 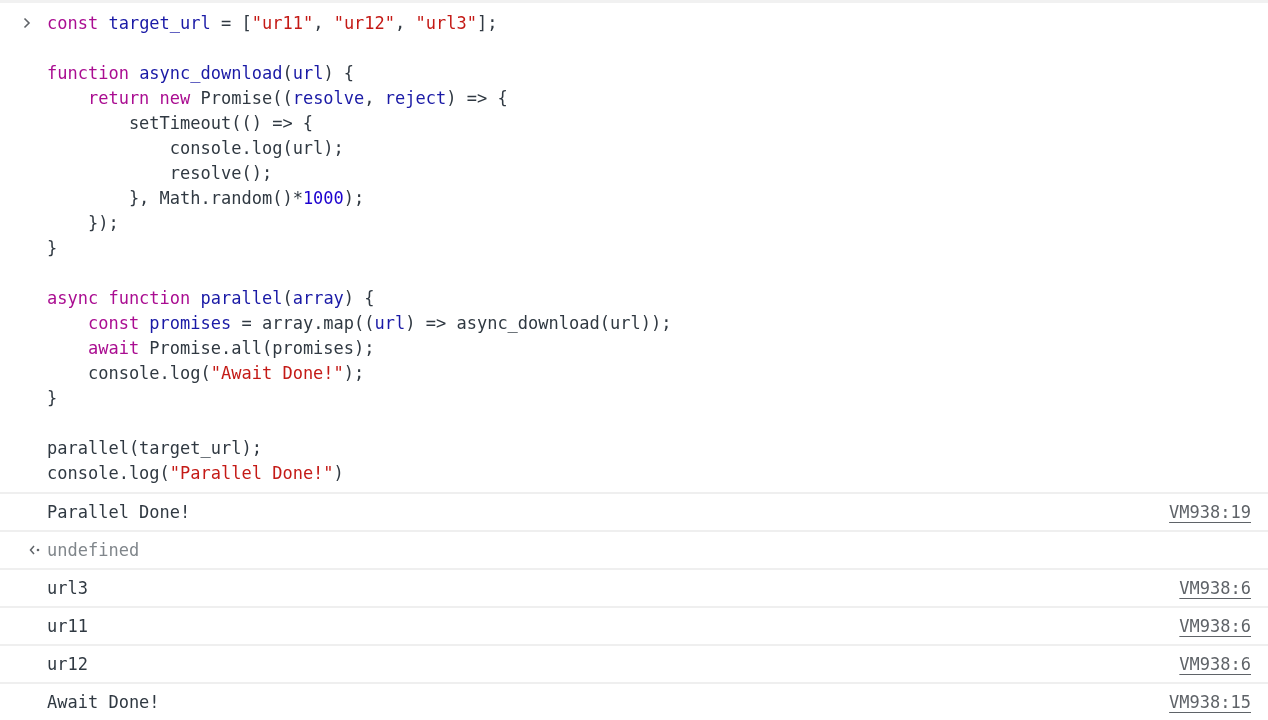 What do you see at coordinates (220, 123) in the screenshot?
I see `code-line: setTimeout(() => {` at bounding box center [220, 123].